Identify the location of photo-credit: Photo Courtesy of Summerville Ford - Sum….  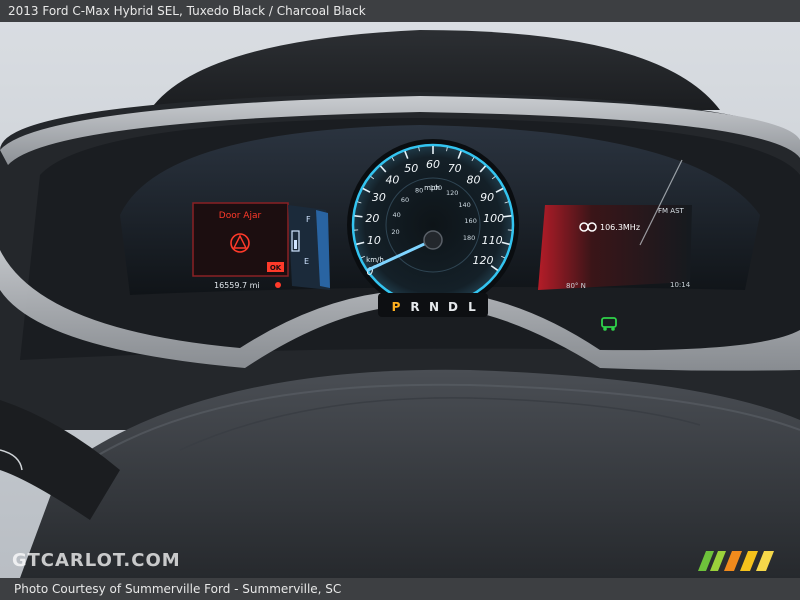
(178, 589).